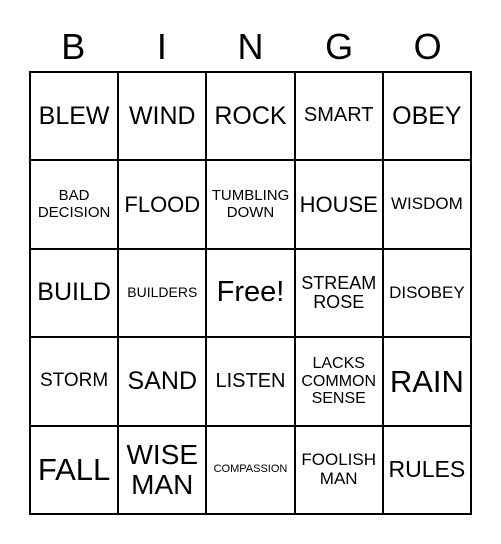 The image size is (501, 544). I want to click on cell-text: BUILDERS, so click(162, 292).